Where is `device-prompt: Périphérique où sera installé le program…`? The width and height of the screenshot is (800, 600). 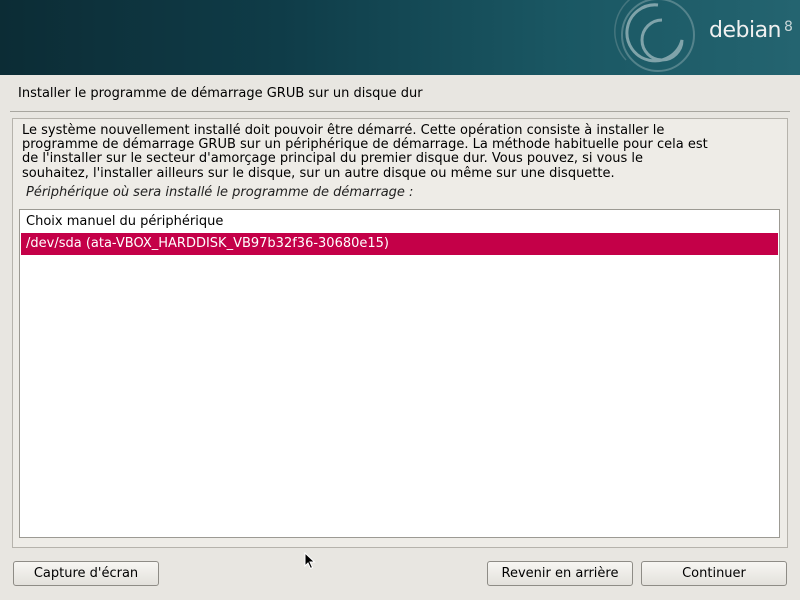
device-prompt: Périphérique où sera installé le program… is located at coordinates (220, 192).